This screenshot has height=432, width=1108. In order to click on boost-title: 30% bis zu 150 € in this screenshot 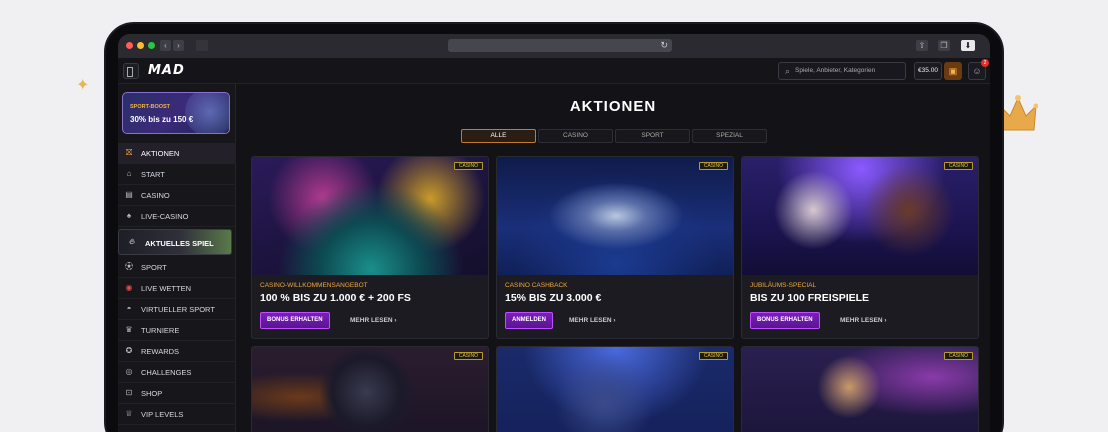, I will do `click(162, 119)`.